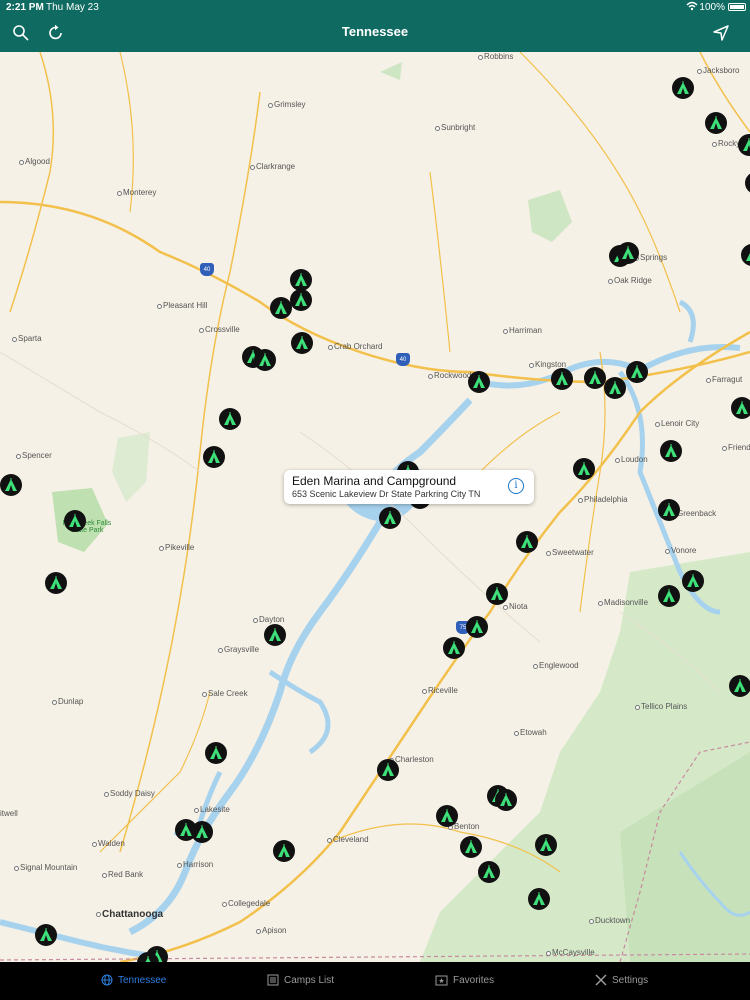 This screenshot has height=1000, width=750. I want to click on place-label: Harrison, so click(195, 864).